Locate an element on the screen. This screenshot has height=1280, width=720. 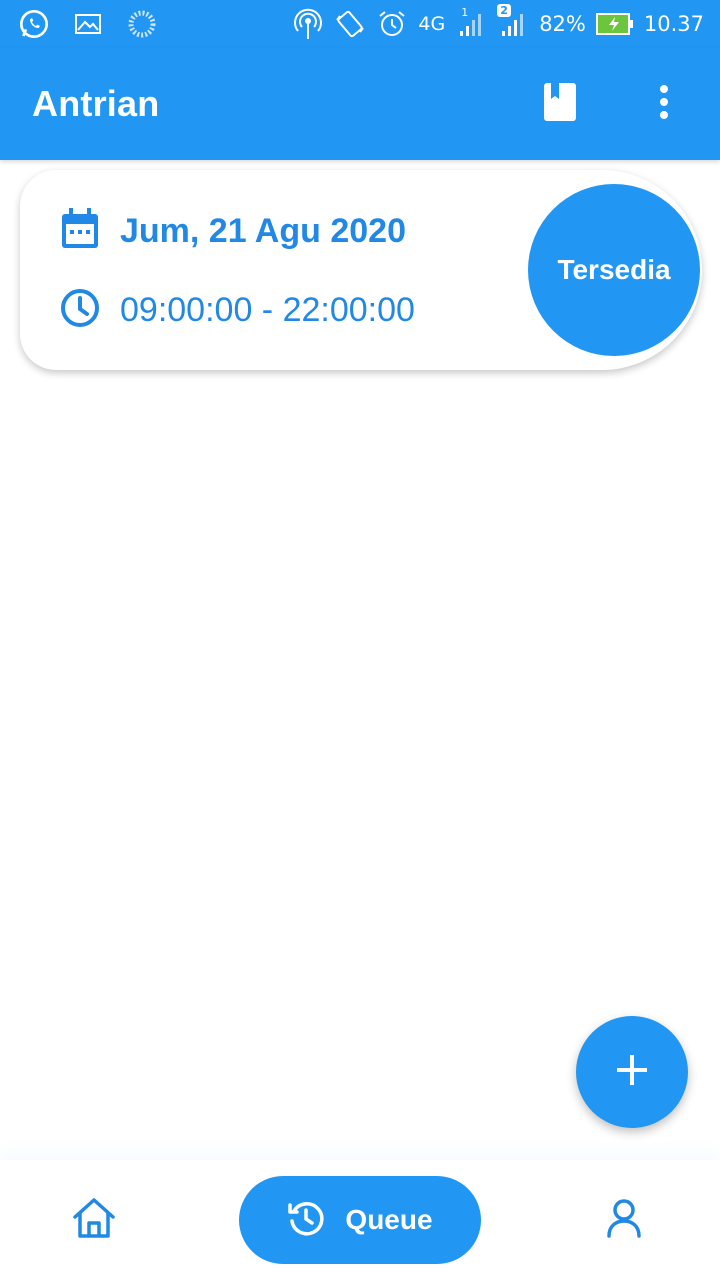
nav-queue: Queue is located at coordinates (360, 1220).